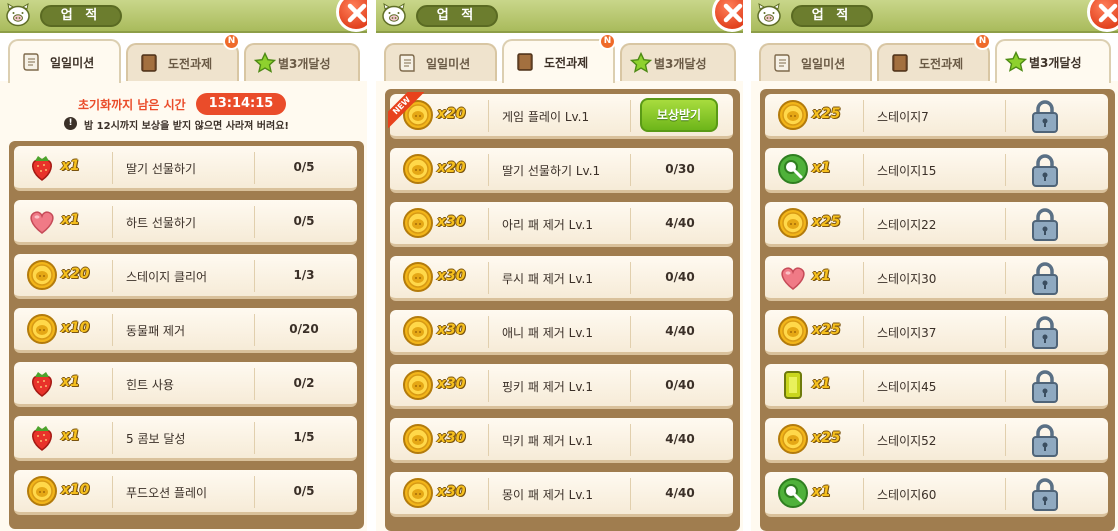 Image resolution: width=1118 pixels, height=531 pixels. What do you see at coordinates (547, 495) in the screenshot?
I see `mission-name: 몽이 패 제거 Lv.1` at bounding box center [547, 495].